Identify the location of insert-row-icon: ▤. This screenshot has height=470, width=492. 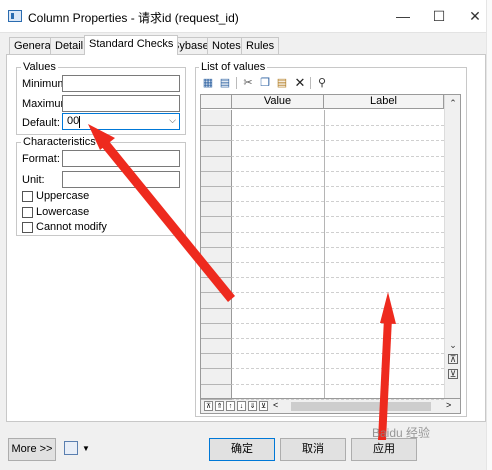
(225, 83).